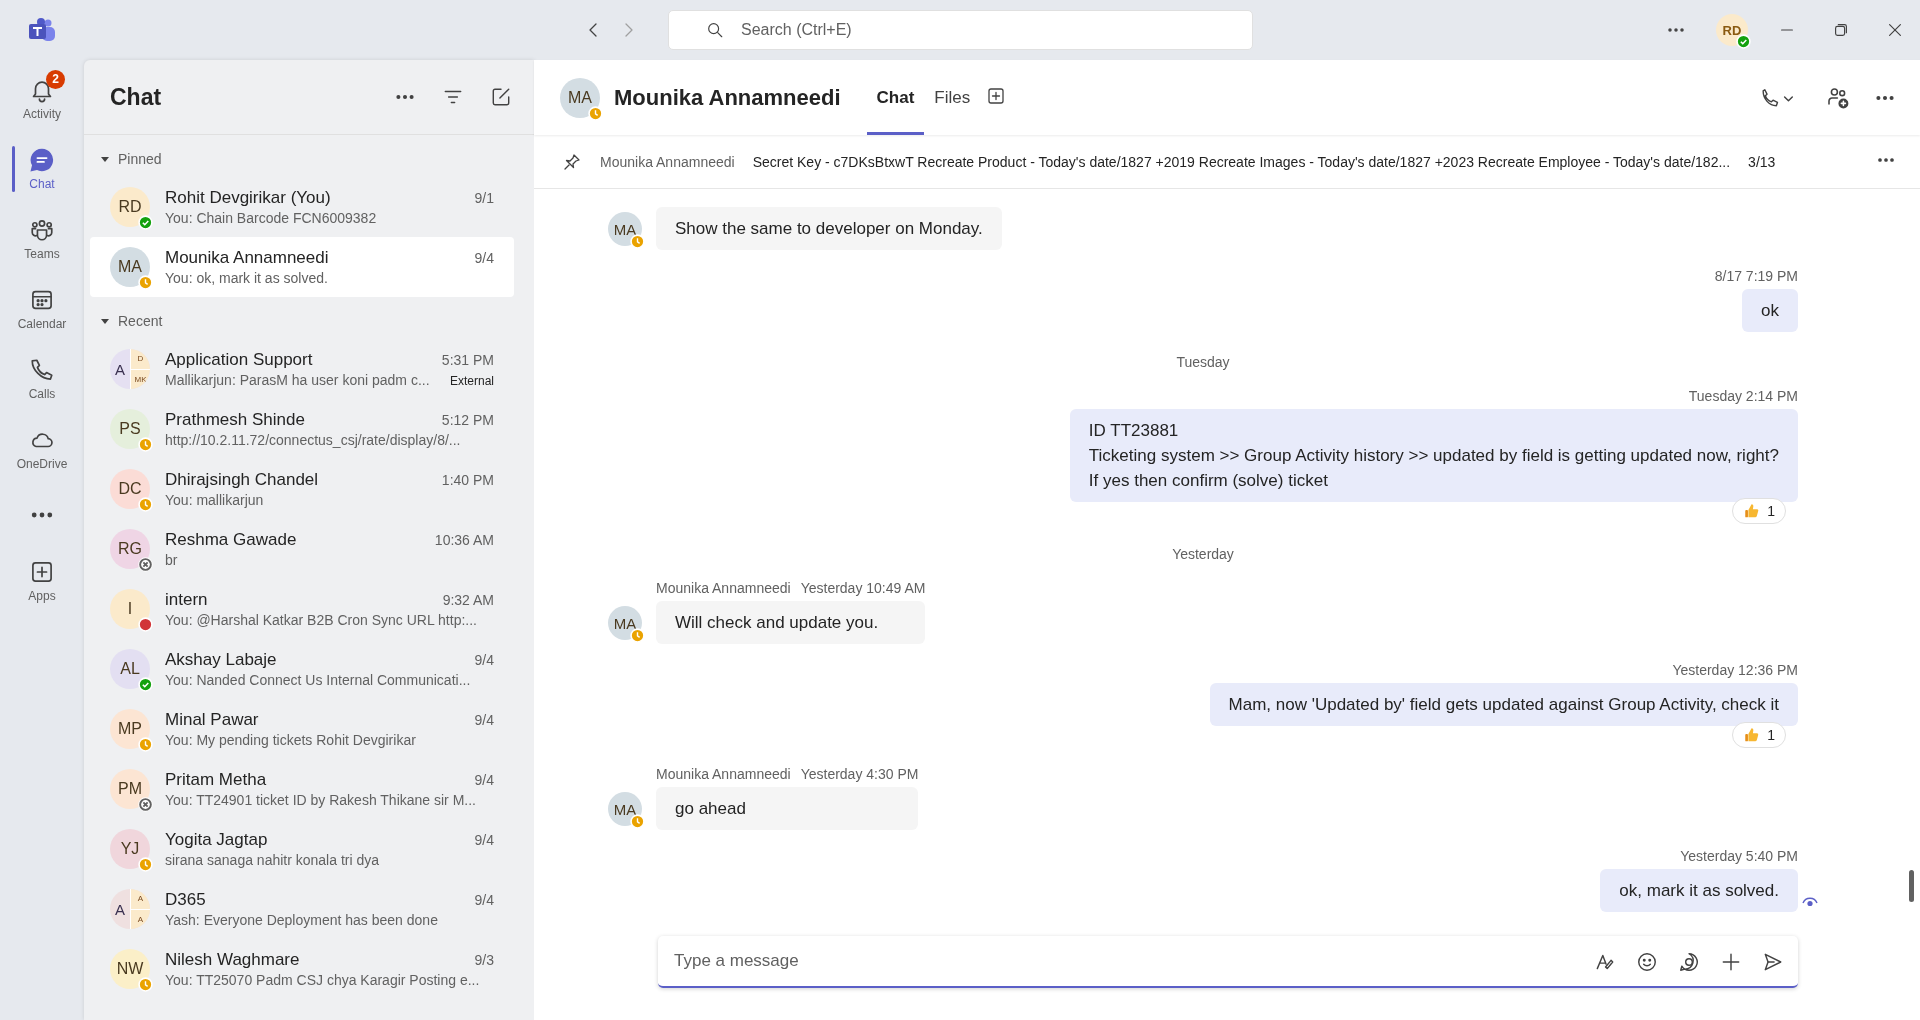 The image size is (1920, 1020). Describe the element at coordinates (1203, 554) in the screenshot. I see `date-divider: Yesterday` at that location.